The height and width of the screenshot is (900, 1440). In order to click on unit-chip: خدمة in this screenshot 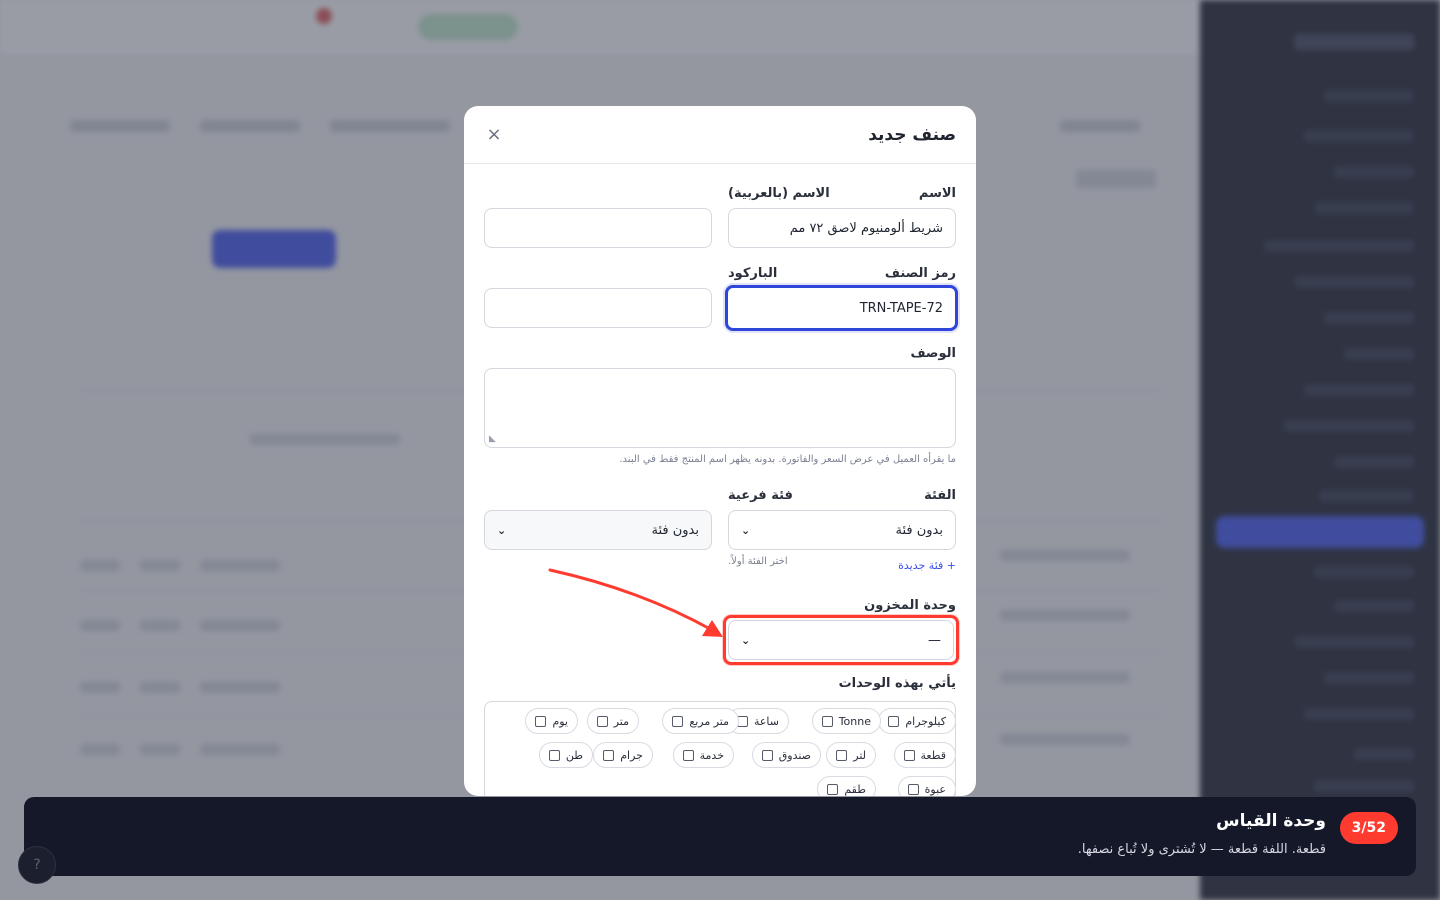, I will do `click(703, 755)`.